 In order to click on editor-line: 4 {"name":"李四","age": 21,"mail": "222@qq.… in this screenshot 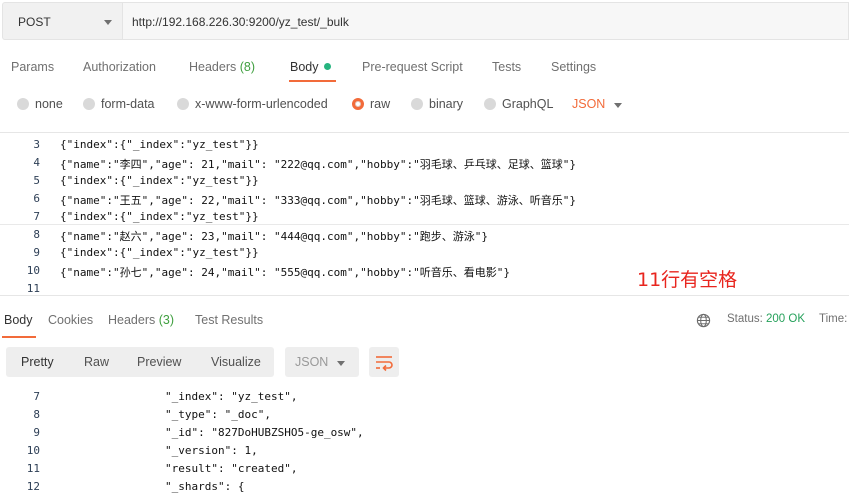, I will do `click(424, 162)`.